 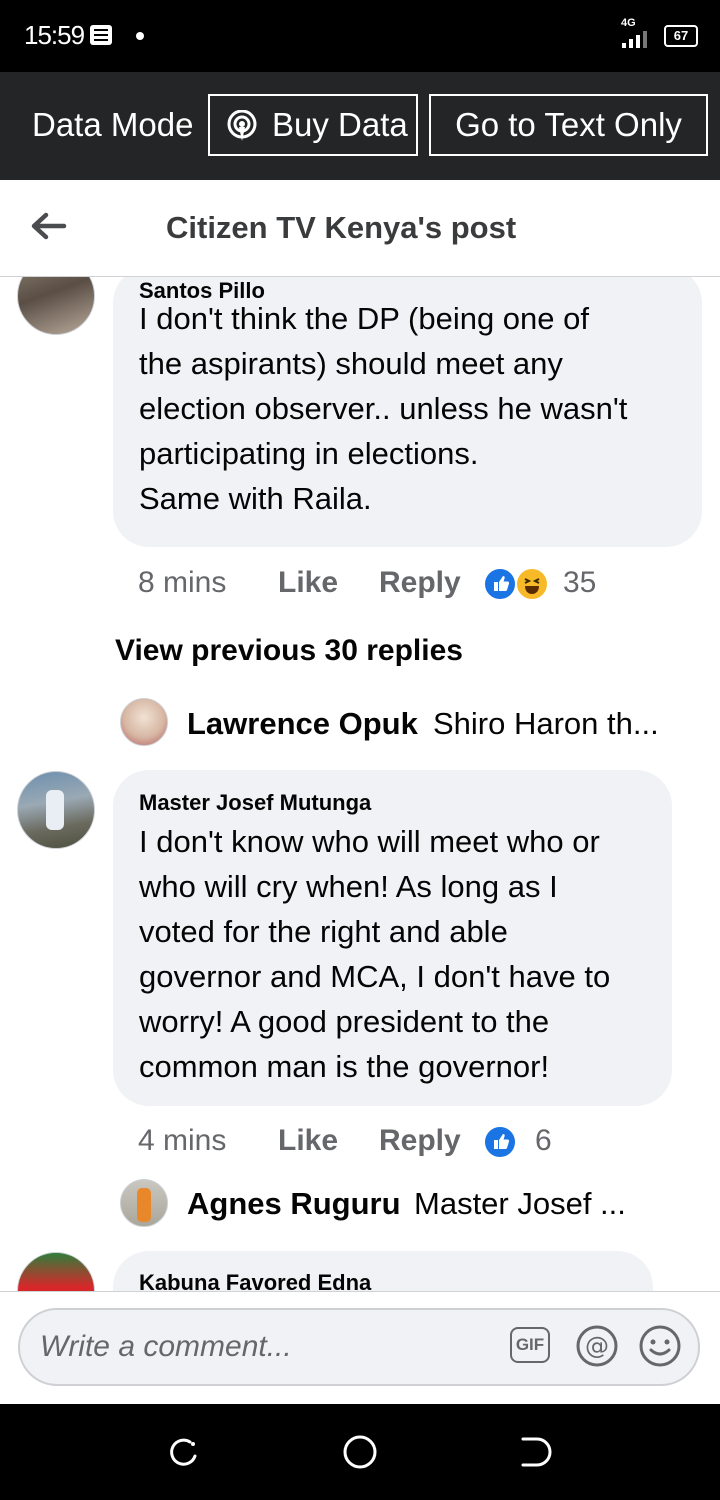 What do you see at coordinates (530, 1345) in the screenshot?
I see `gif-button: GIF` at bounding box center [530, 1345].